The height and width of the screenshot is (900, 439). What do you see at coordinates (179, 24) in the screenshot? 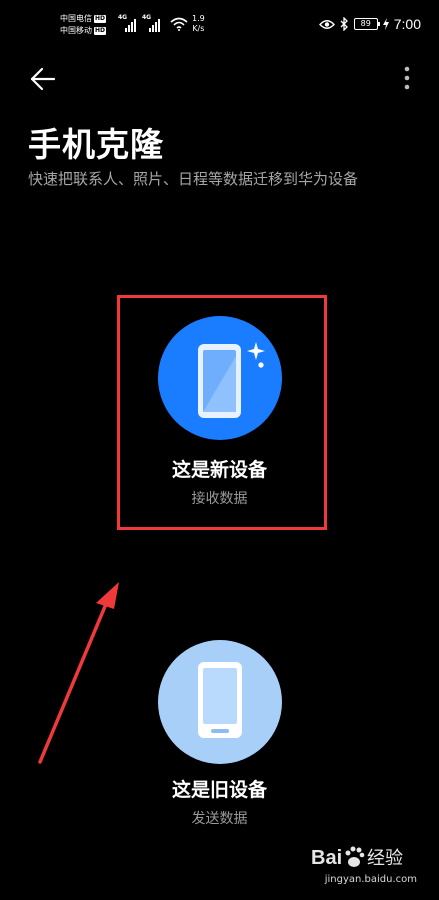
I see `wifi-icon` at bounding box center [179, 24].